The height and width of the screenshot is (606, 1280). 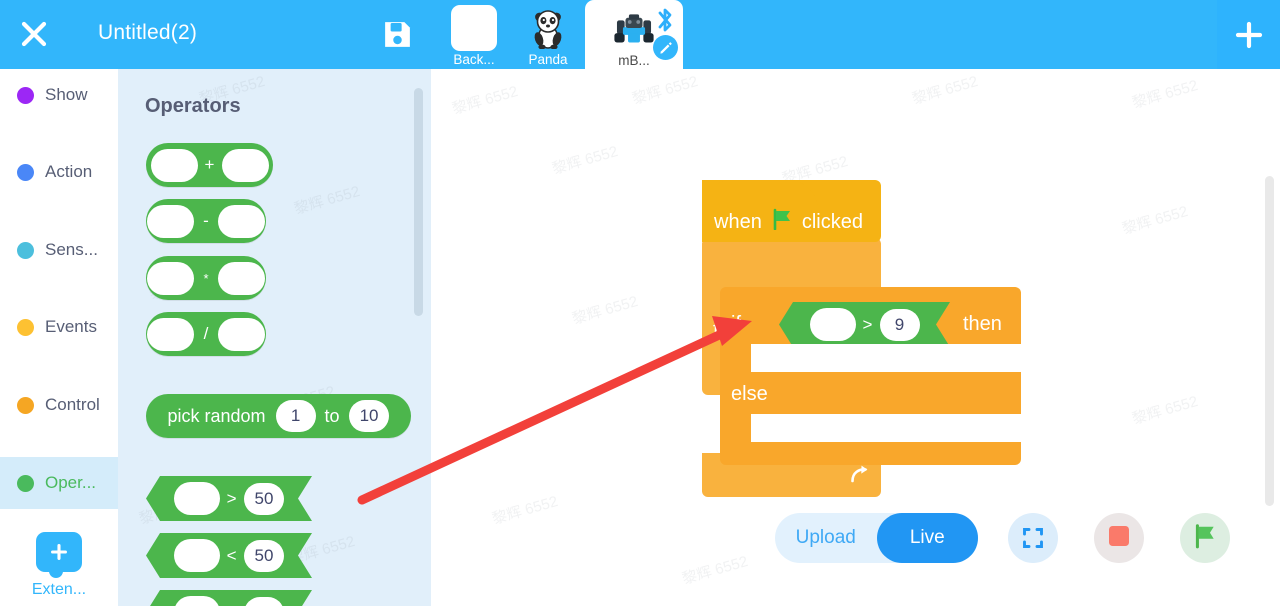 I want to click on sidebar-item-show-label: Show, so click(x=66, y=94).